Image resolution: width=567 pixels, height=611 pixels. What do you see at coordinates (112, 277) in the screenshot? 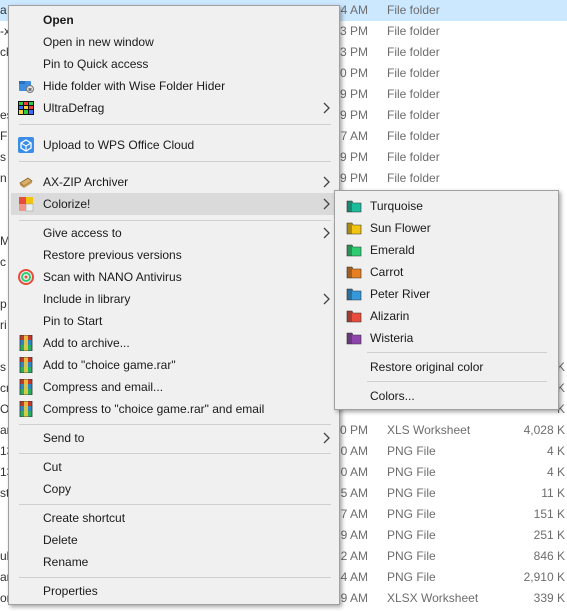
I see `menu-item-label: Scan with NANO Antivirus` at bounding box center [112, 277].